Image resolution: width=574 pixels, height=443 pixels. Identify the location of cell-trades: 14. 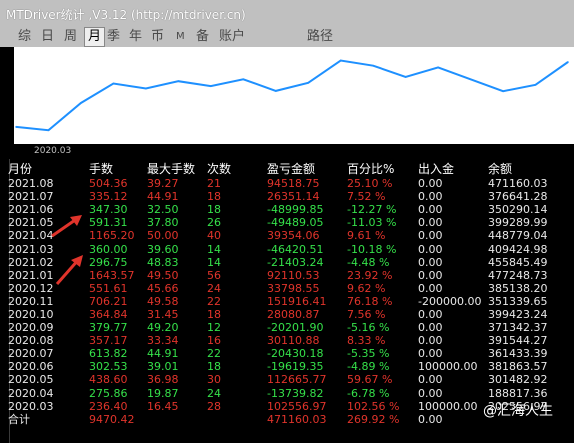
(214, 262).